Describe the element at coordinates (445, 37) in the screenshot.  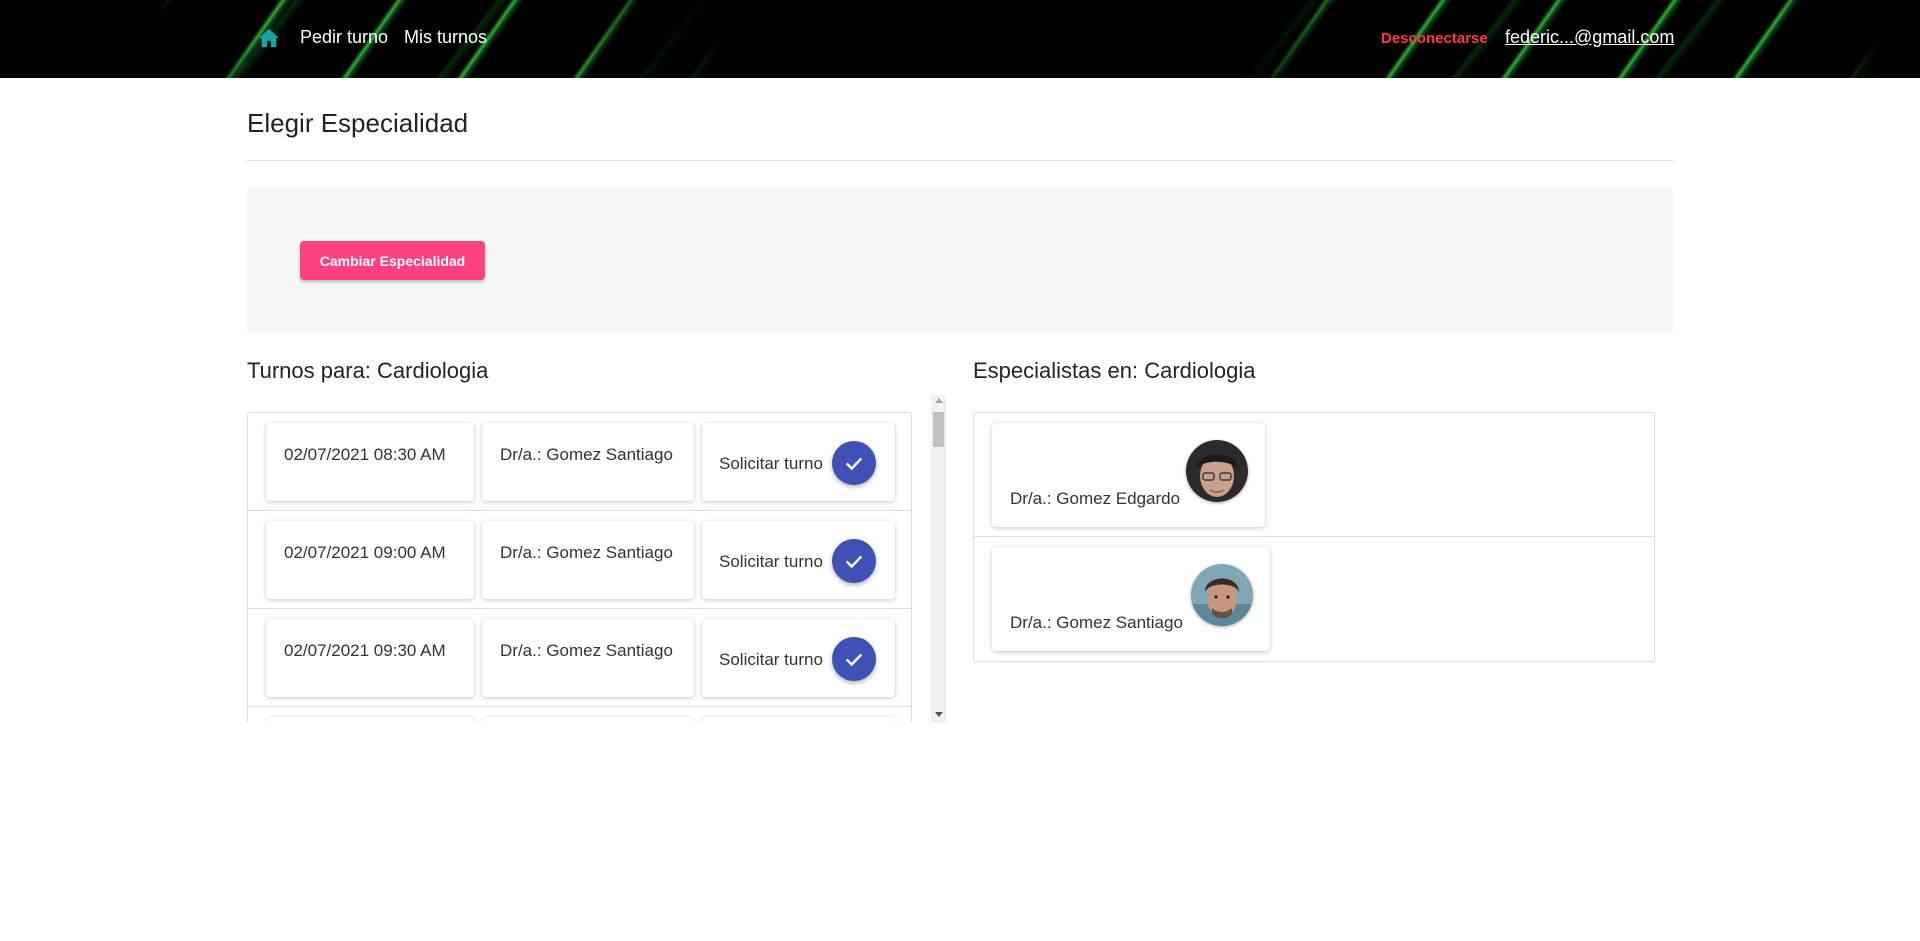
I see `nav-link-mis-turnos: Mis turnos` at that location.